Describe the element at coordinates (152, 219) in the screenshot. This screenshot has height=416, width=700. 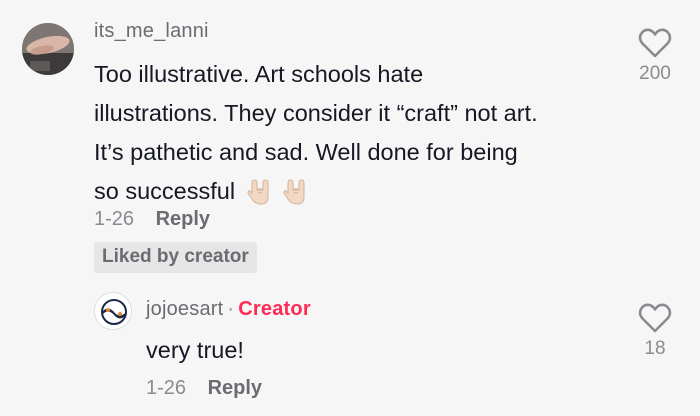
I see `comment-meta: 1-26 Reply` at that location.